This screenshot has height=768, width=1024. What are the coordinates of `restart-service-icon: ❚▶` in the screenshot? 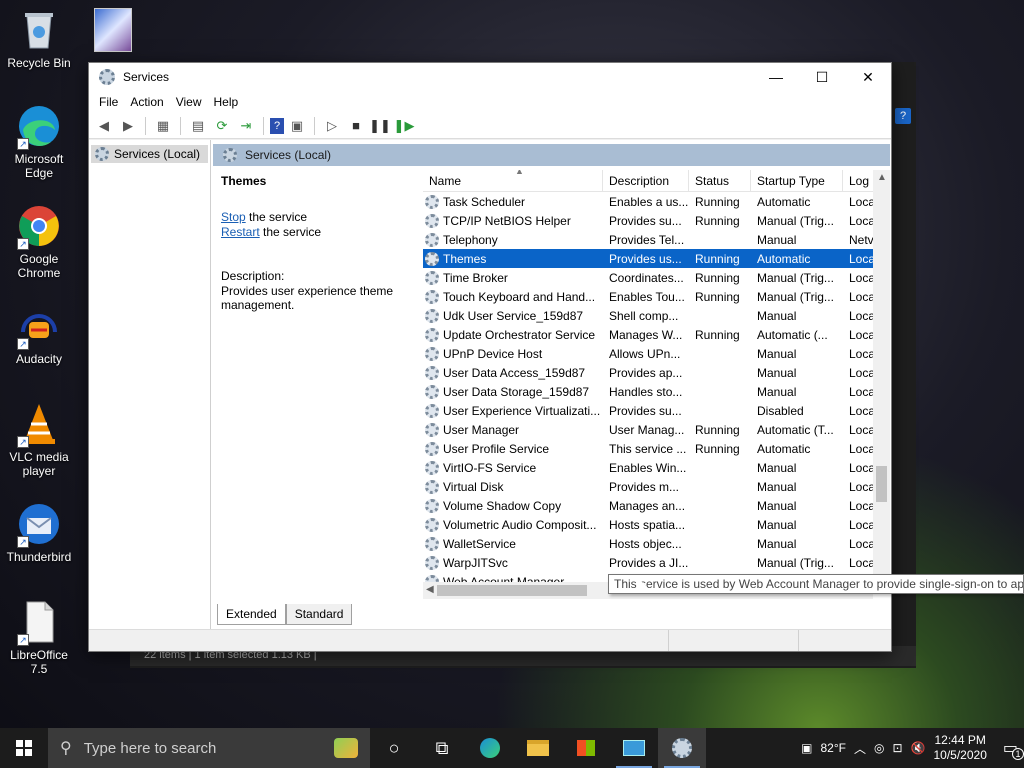 It's located at (404, 126).